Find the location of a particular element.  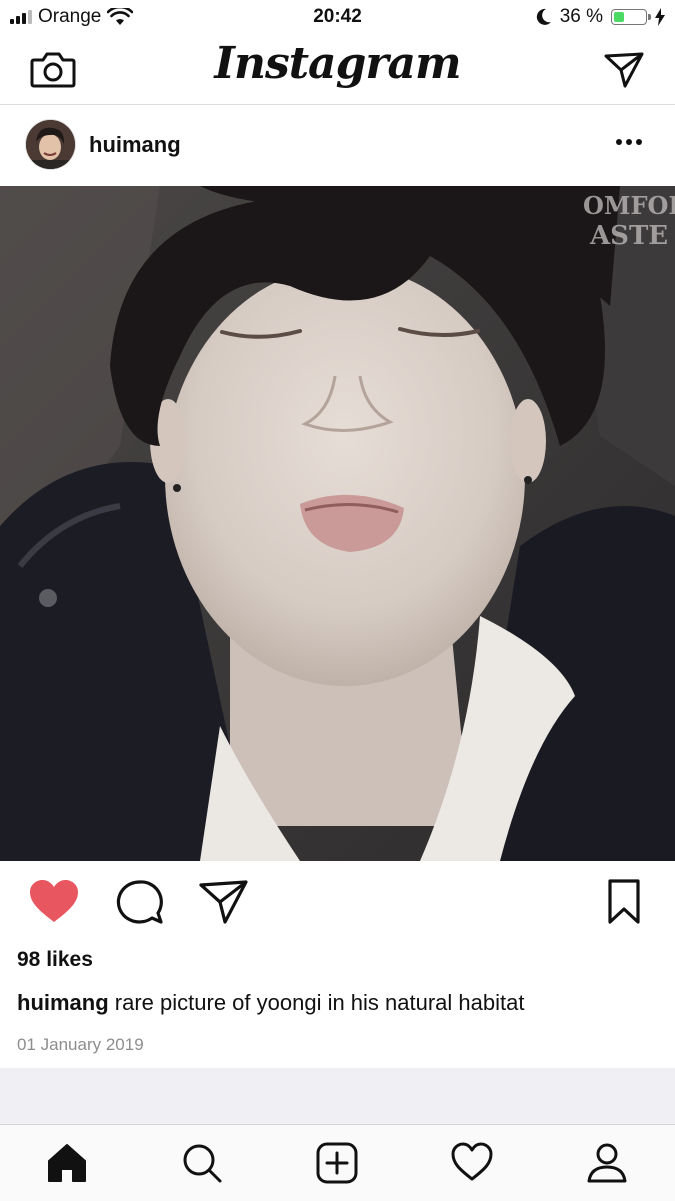

svg-text: OMFOI is located at coordinates (629, 205).